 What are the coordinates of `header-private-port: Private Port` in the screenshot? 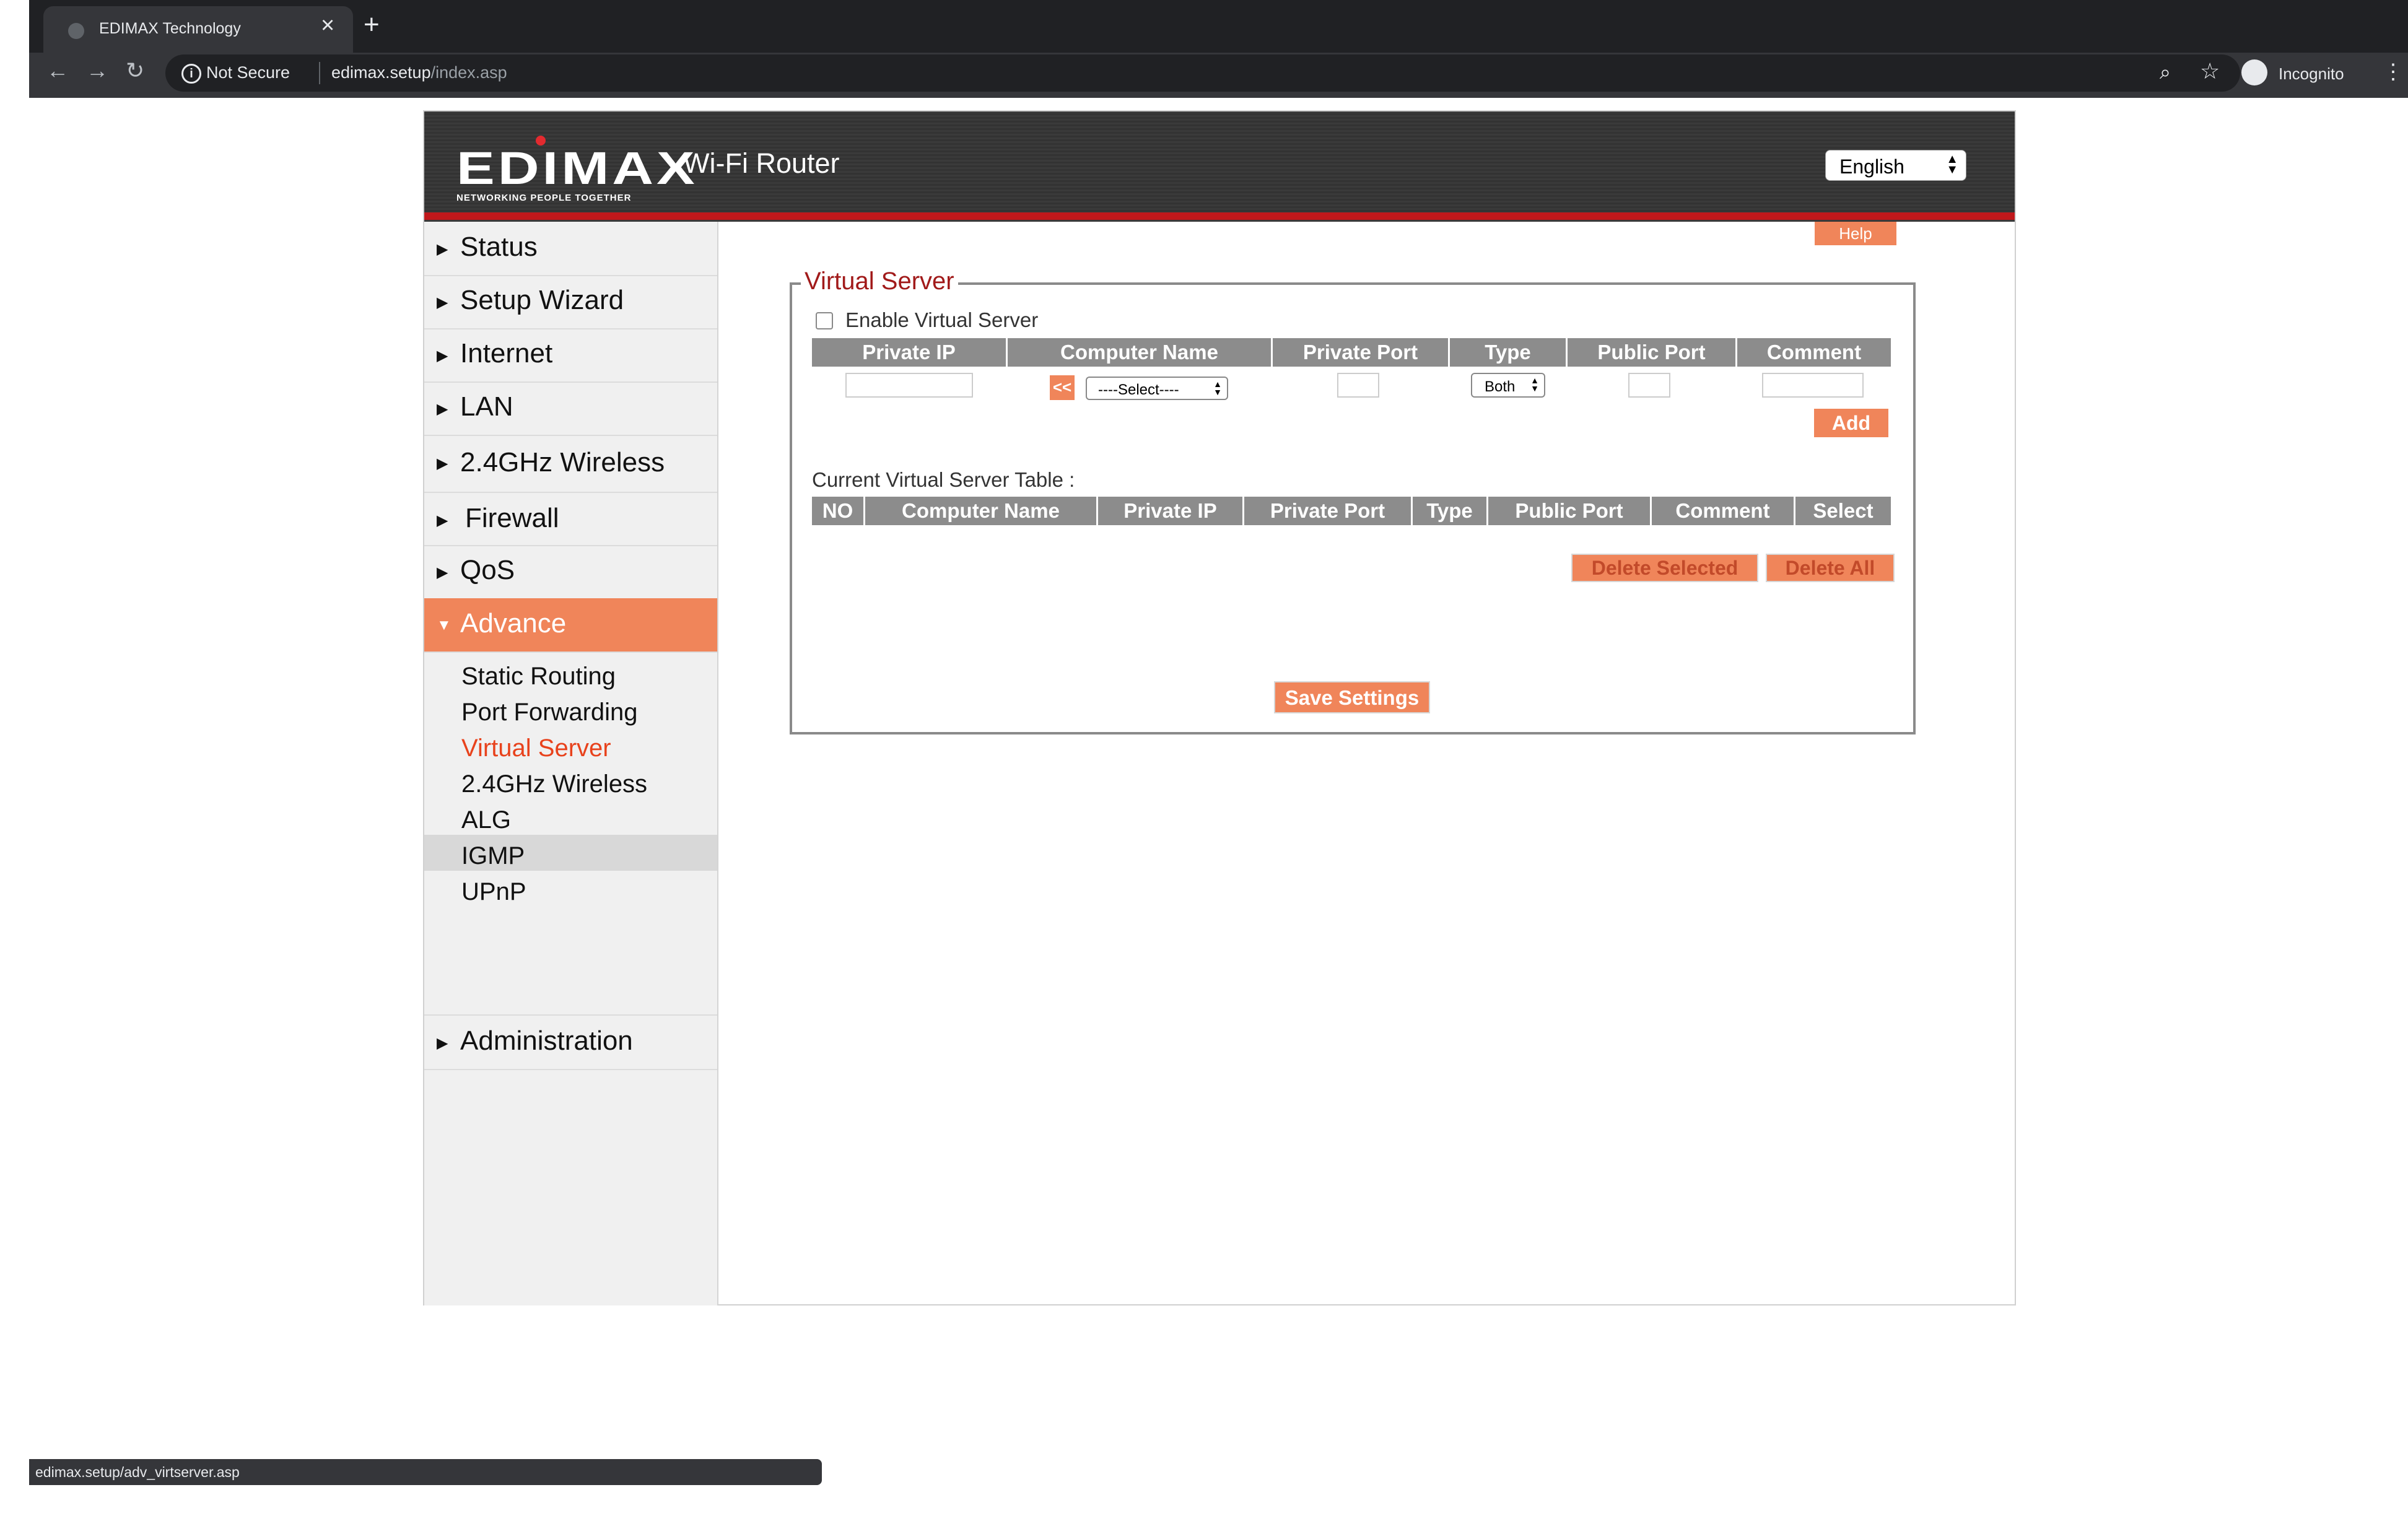 It's located at (1361, 352).